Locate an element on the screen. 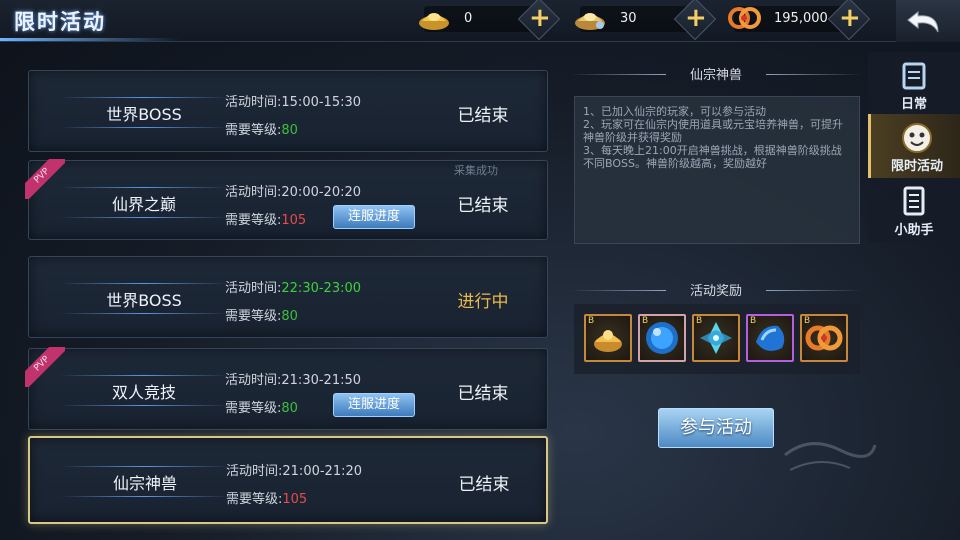 The width and height of the screenshot is (960, 540). activity-time: 活动时间:22:30-23:00 is located at coordinates (293, 286).